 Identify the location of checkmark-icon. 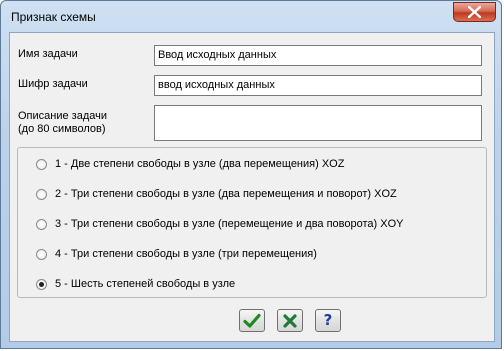
(252, 320).